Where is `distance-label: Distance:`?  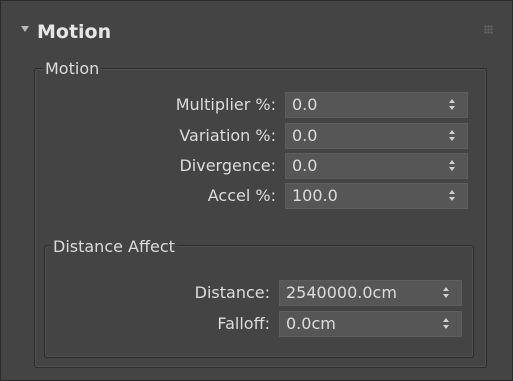 distance-label: Distance: is located at coordinates (232, 292).